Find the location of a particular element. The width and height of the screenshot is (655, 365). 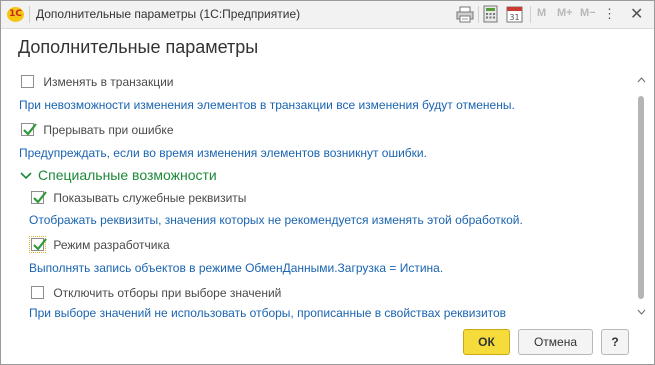

checkbox-stop-on-error is located at coordinates (29, 130).